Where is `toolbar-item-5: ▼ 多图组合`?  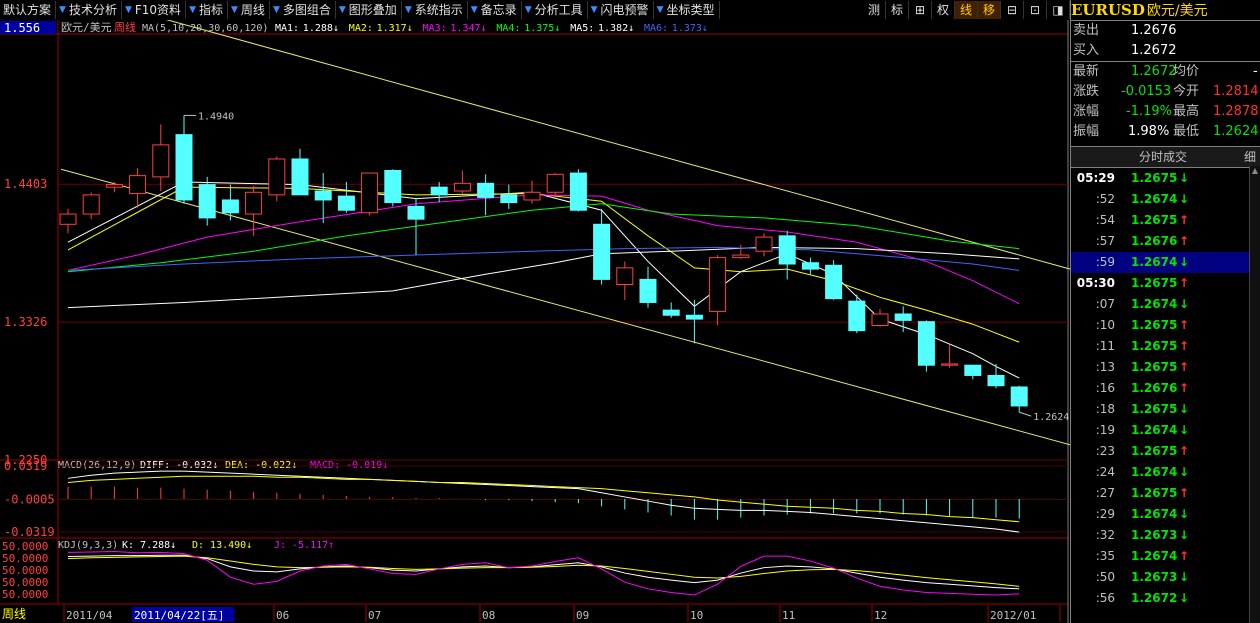 toolbar-item-5: ▼ 多图组合 is located at coordinates (303, 10).